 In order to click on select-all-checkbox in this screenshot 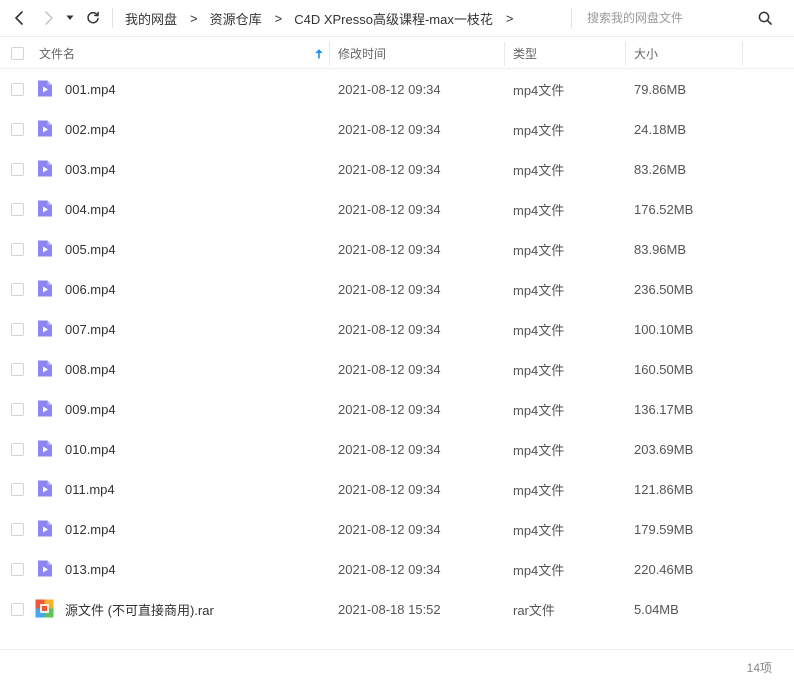, I will do `click(17, 53)`.